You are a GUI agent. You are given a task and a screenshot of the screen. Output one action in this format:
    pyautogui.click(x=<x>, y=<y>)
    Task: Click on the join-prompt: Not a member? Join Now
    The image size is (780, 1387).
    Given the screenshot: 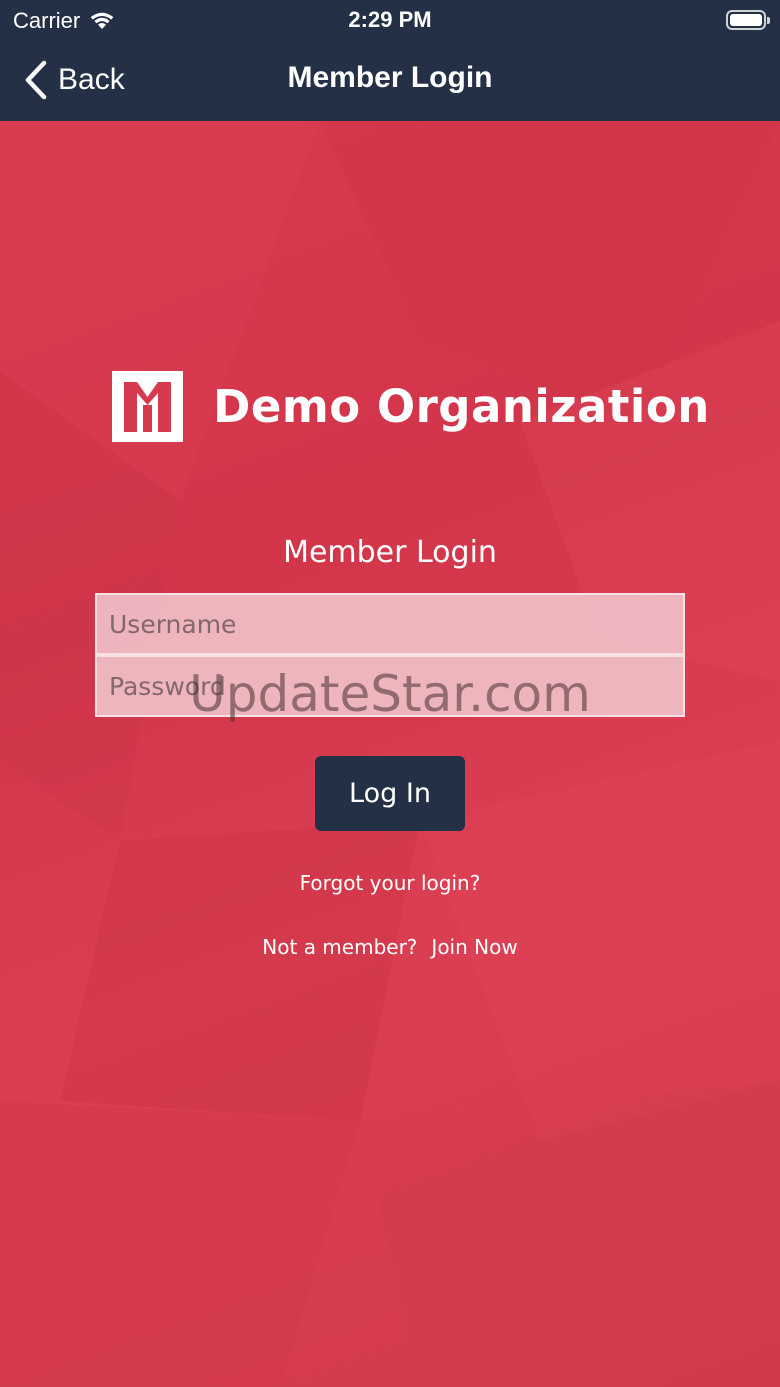 What is the action you would take?
    pyautogui.click(x=390, y=947)
    